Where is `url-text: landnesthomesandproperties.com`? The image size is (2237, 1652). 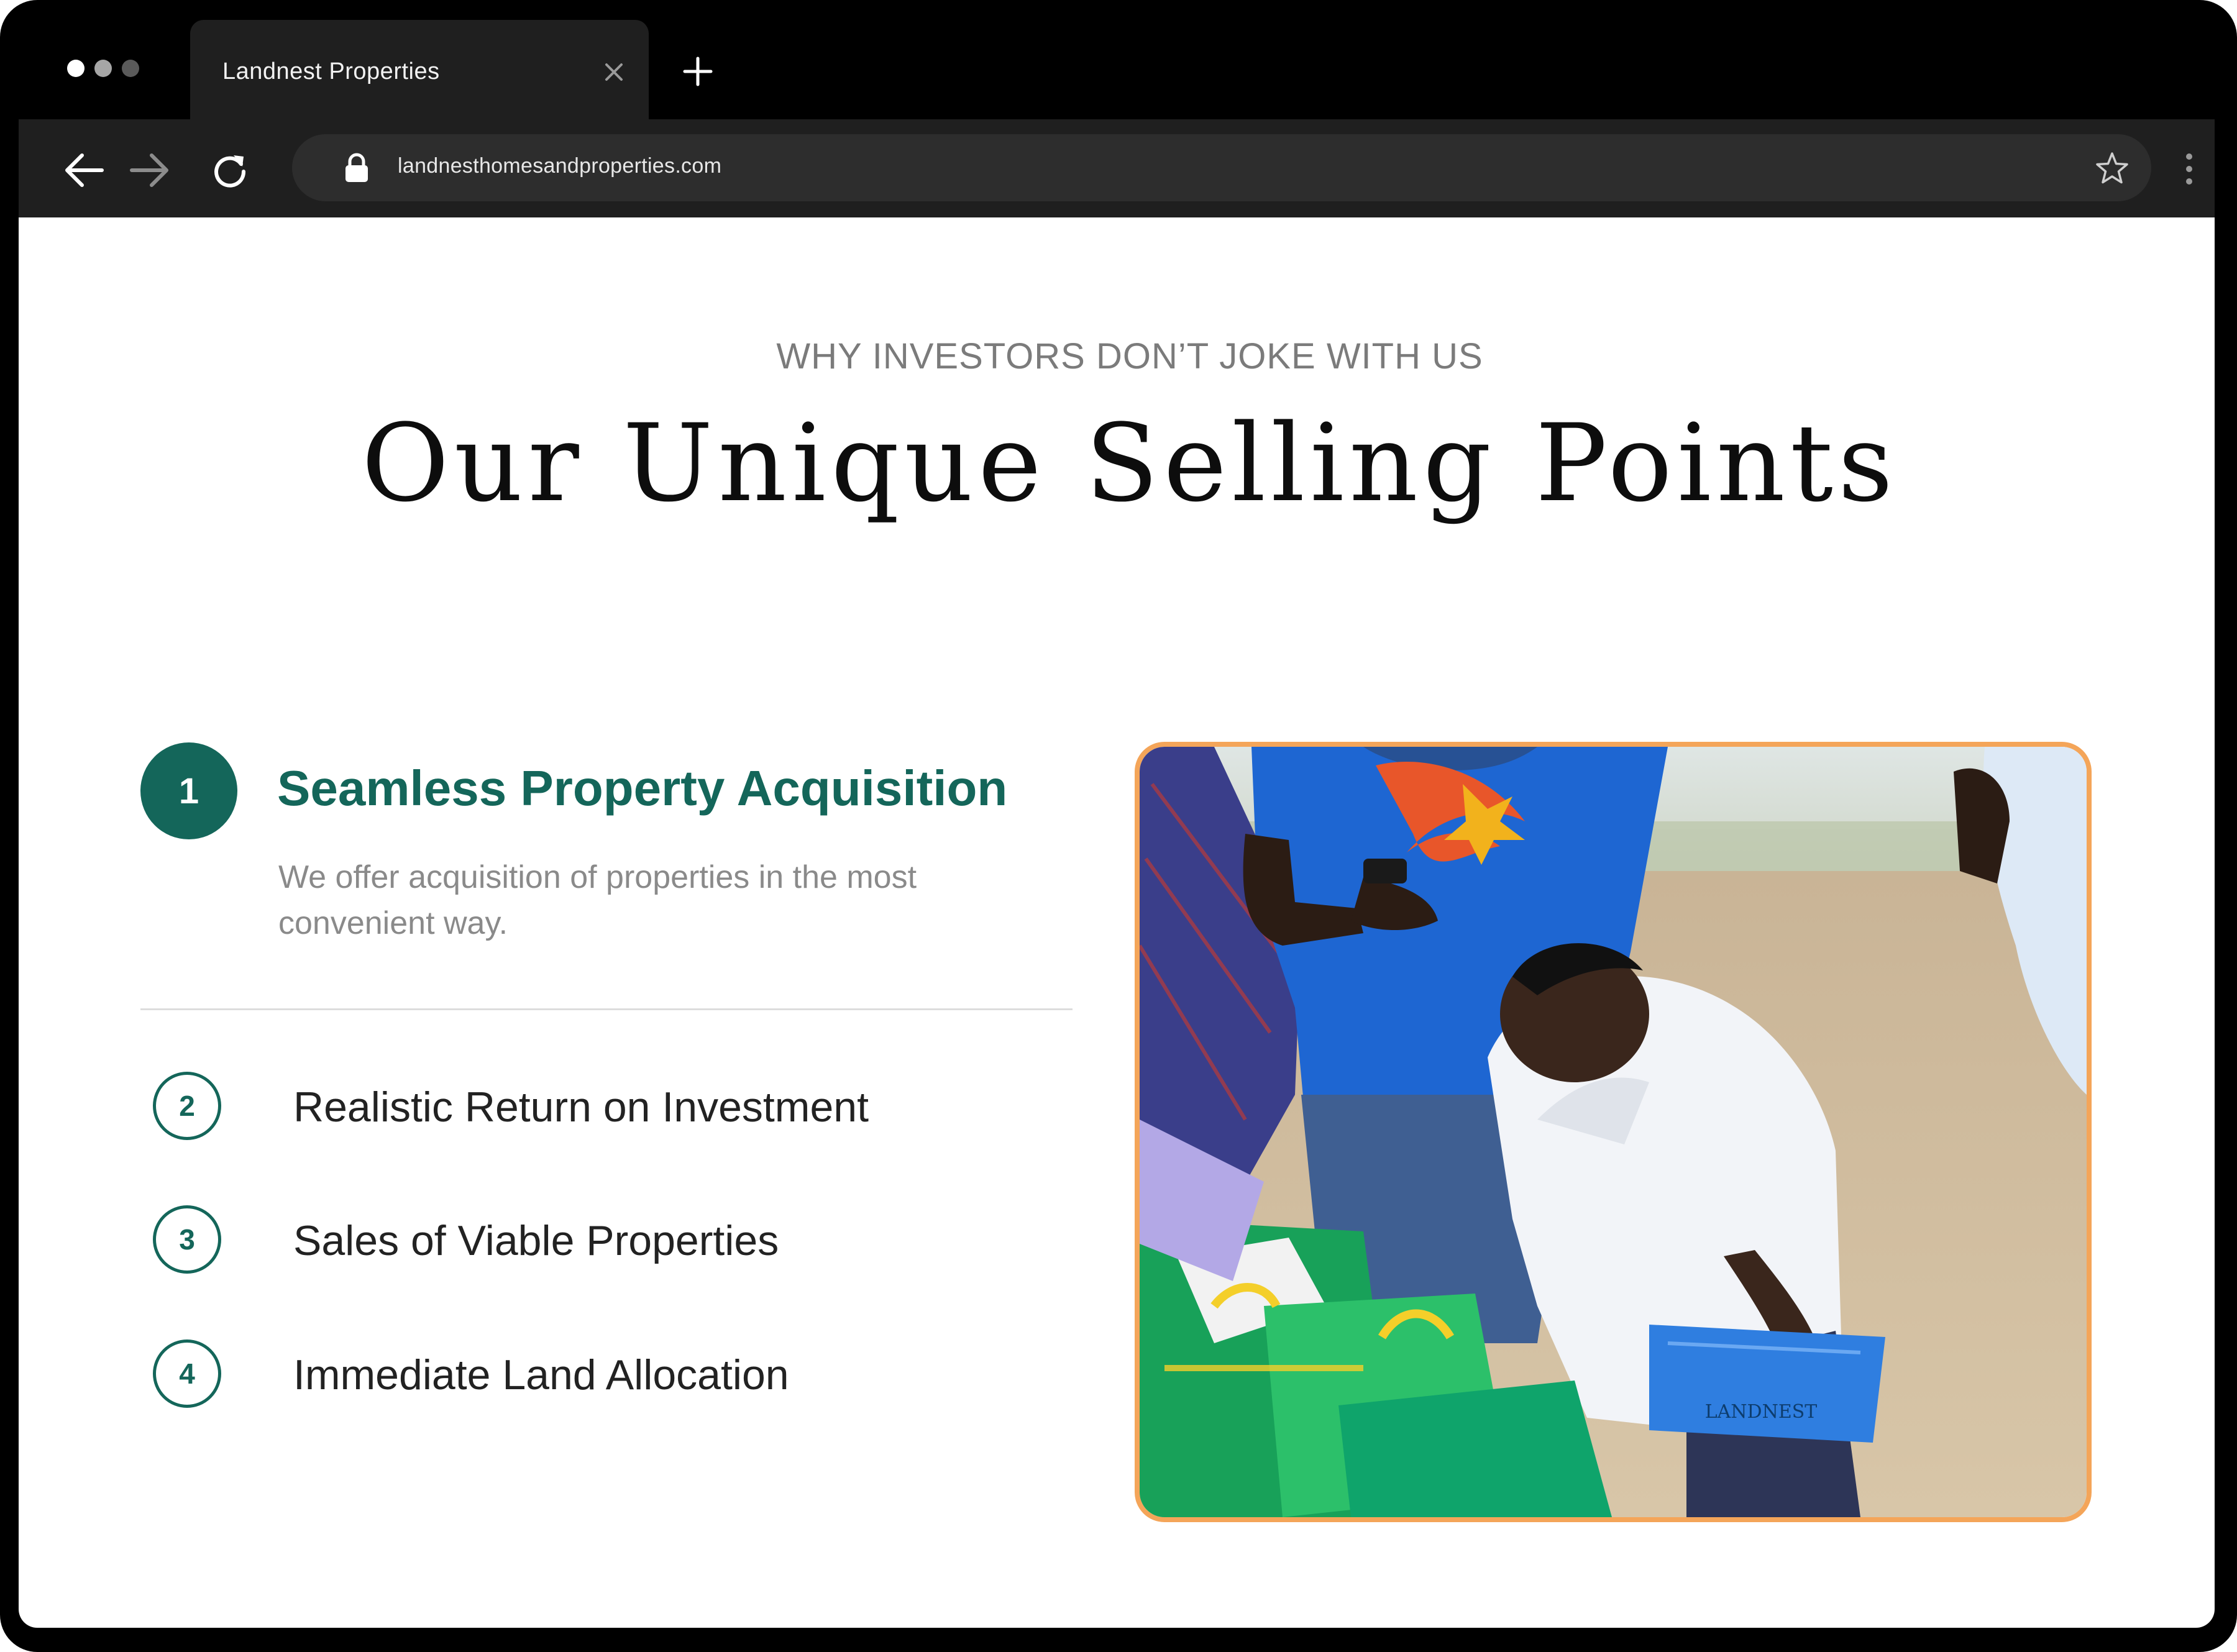 url-text: landnesthomesandproperties.com is located at coordinates (560, 166).